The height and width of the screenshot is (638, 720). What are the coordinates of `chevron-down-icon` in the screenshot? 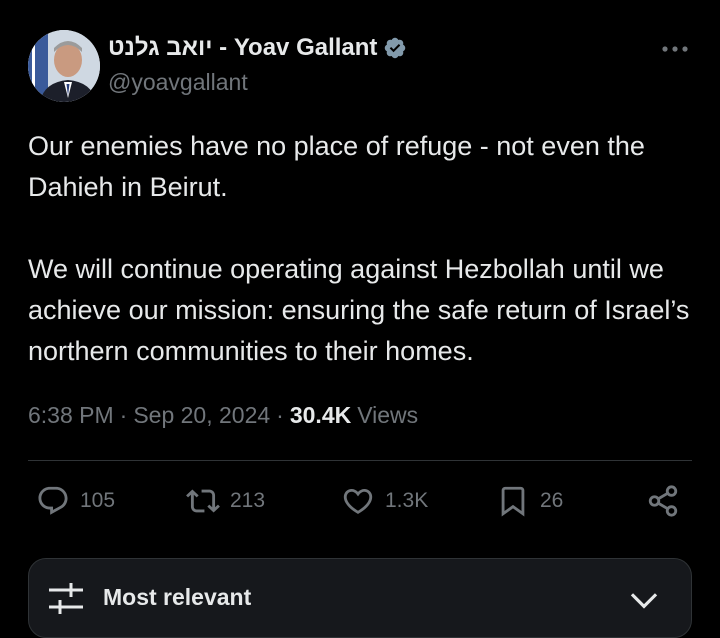 It's located at (644, 601).